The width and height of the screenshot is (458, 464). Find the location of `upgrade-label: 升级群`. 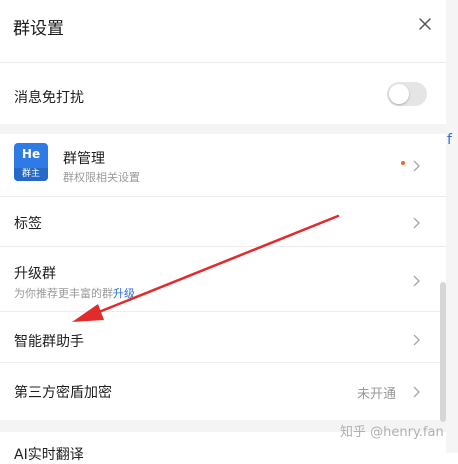

upgrade-label: 升级群 is located at coordinates (35, 273).